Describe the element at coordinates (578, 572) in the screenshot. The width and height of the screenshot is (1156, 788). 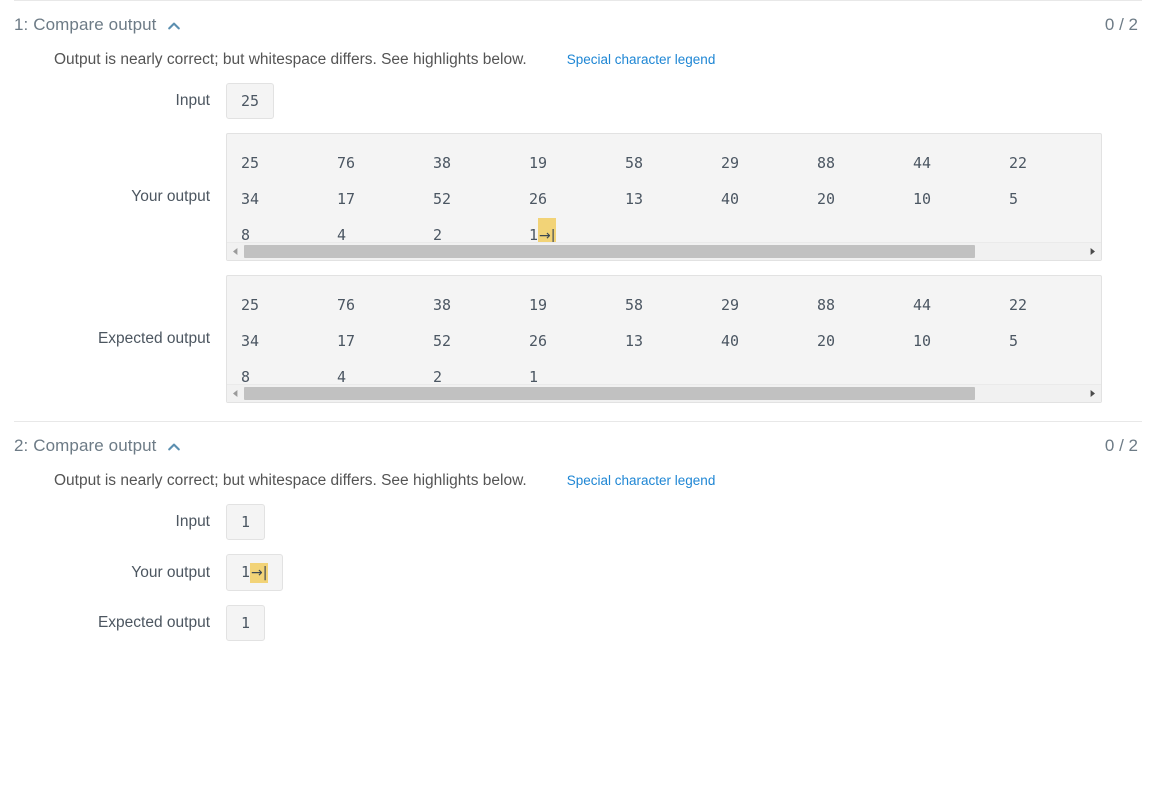
I see `test-case-2-your-output-row: Your output 1→|` at that location.